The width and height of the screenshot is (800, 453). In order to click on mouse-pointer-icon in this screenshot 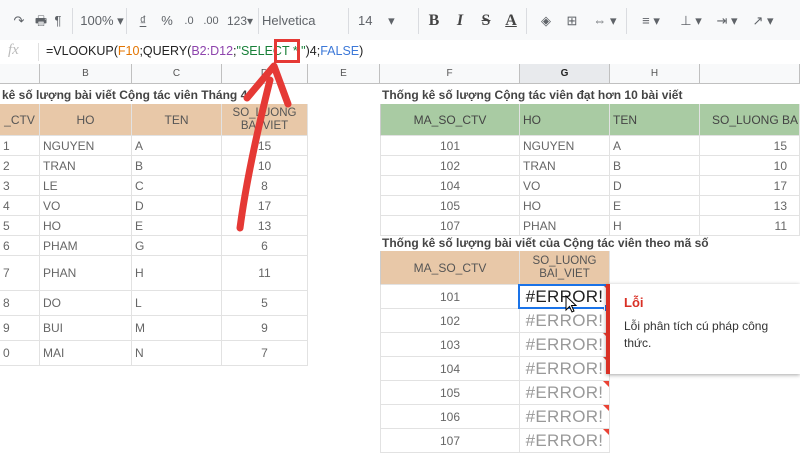, I will do `click(571, 304)`.